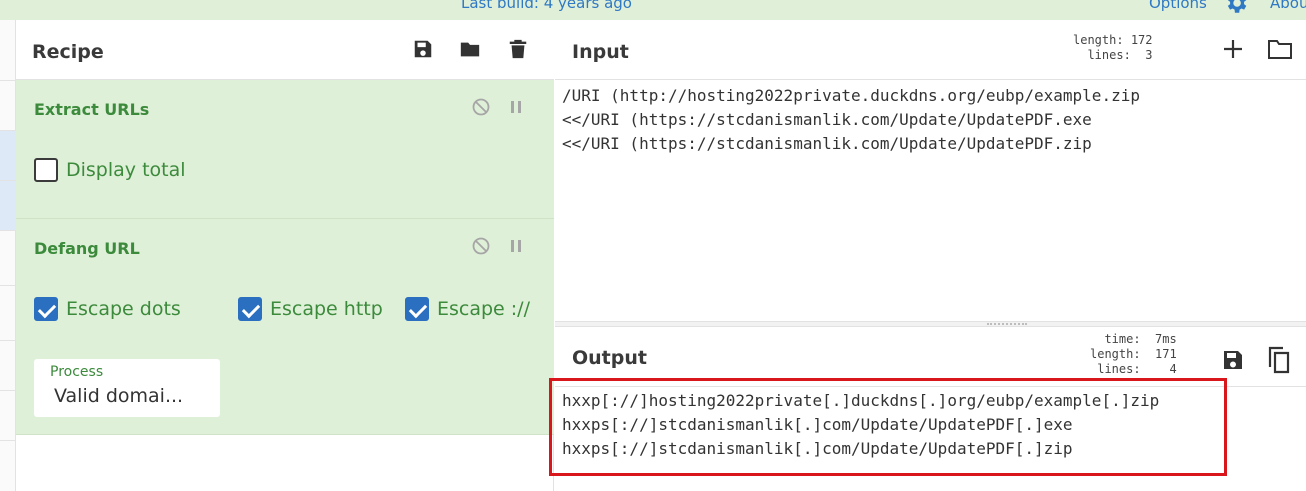 The image size is (1306, 491). What do you see at coordinates (1149, 55) in the screenshot?
I see `input-lines: 3` at bounding box center [1149, 55].